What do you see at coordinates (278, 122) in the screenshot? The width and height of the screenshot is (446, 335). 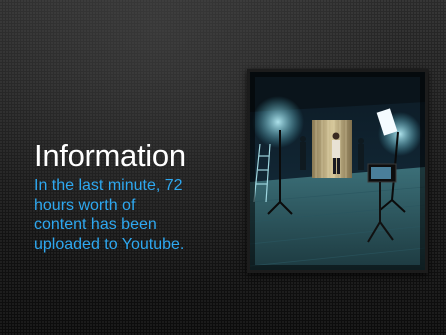 I see `studio-light-left-glow` at bounding box center [278, 122].